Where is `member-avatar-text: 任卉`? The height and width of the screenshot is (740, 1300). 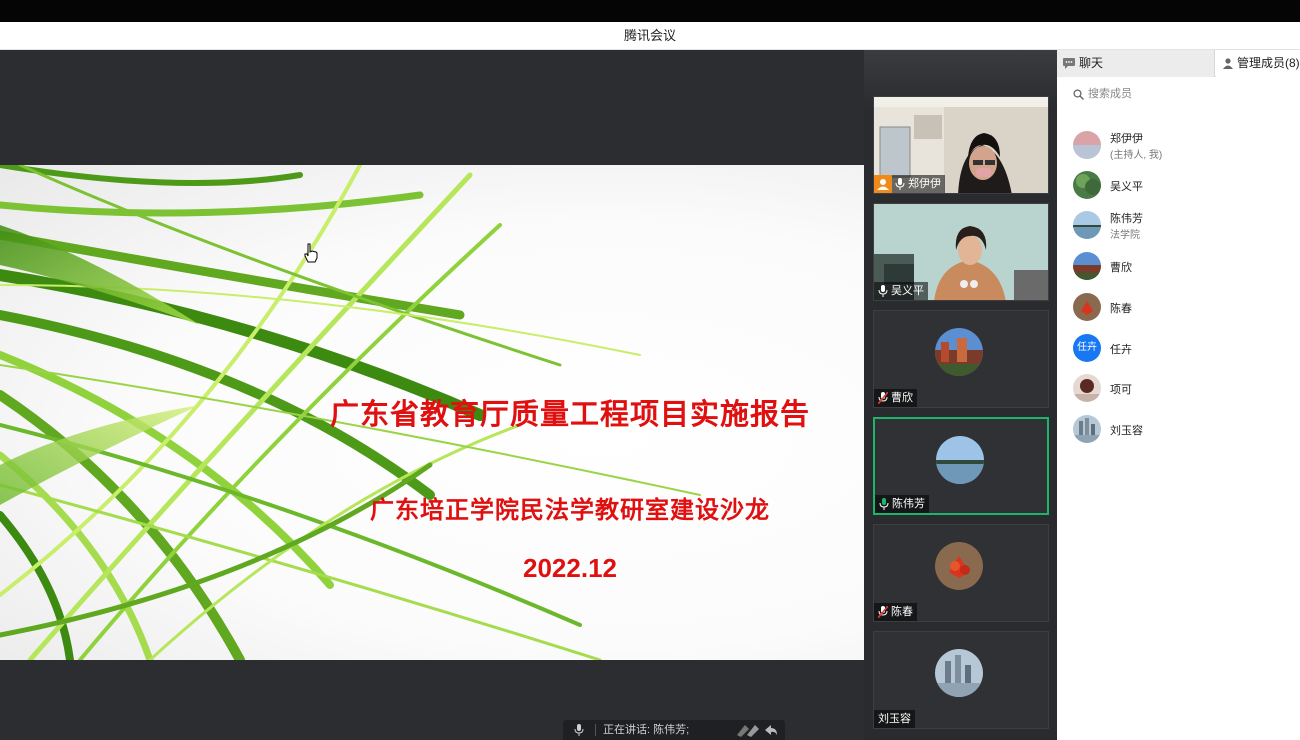
member-avatar-text: 任卉 is located at coordinates (1087, 348).